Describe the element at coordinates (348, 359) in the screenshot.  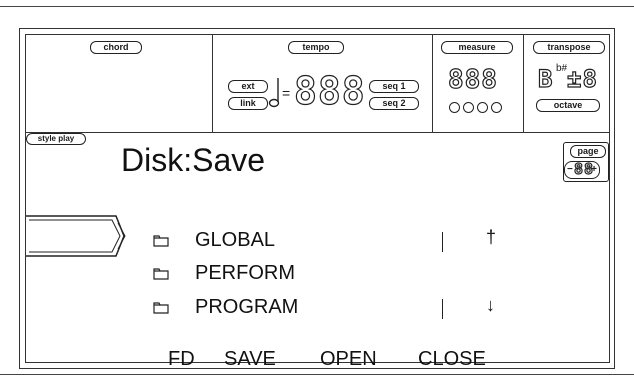
I see `open-button: OPEN` at that location.